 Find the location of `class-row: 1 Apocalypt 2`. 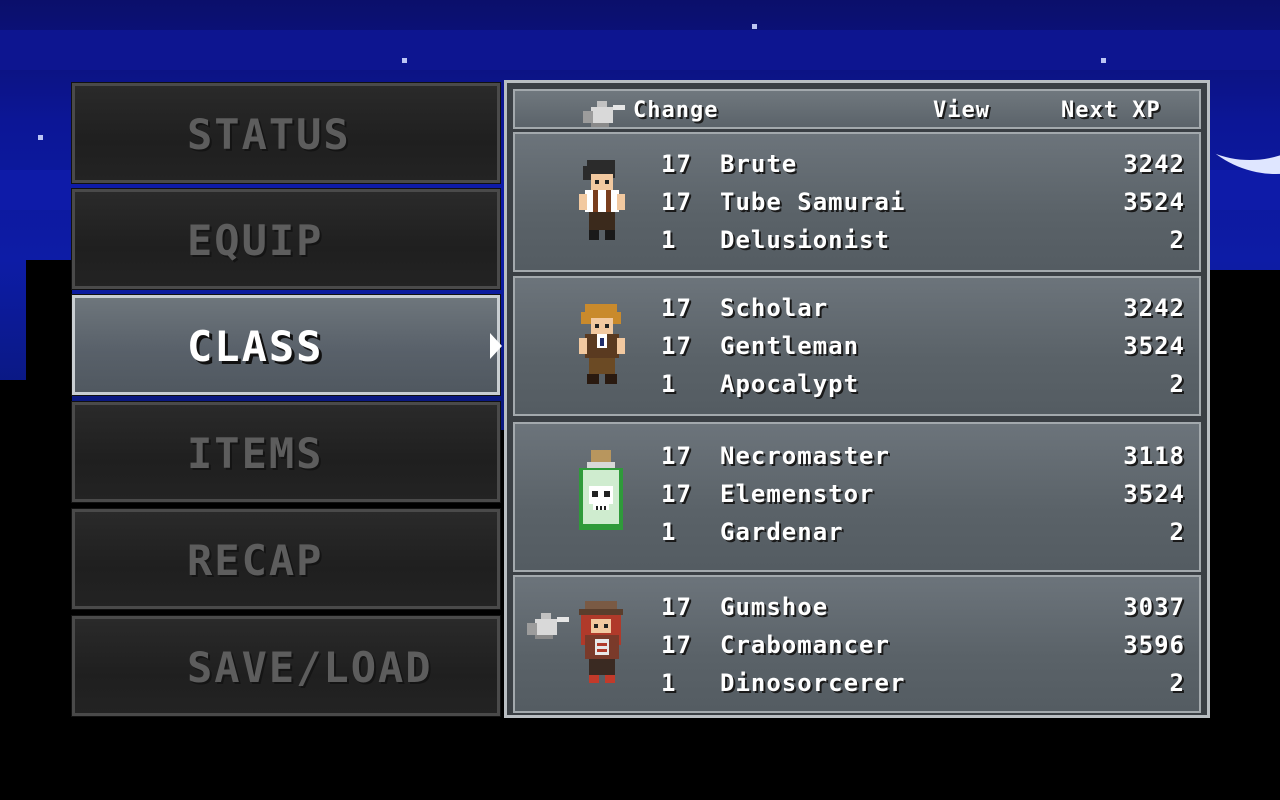

class-row: 1 Apocalypt 2 is located at coordinates (857, 388).